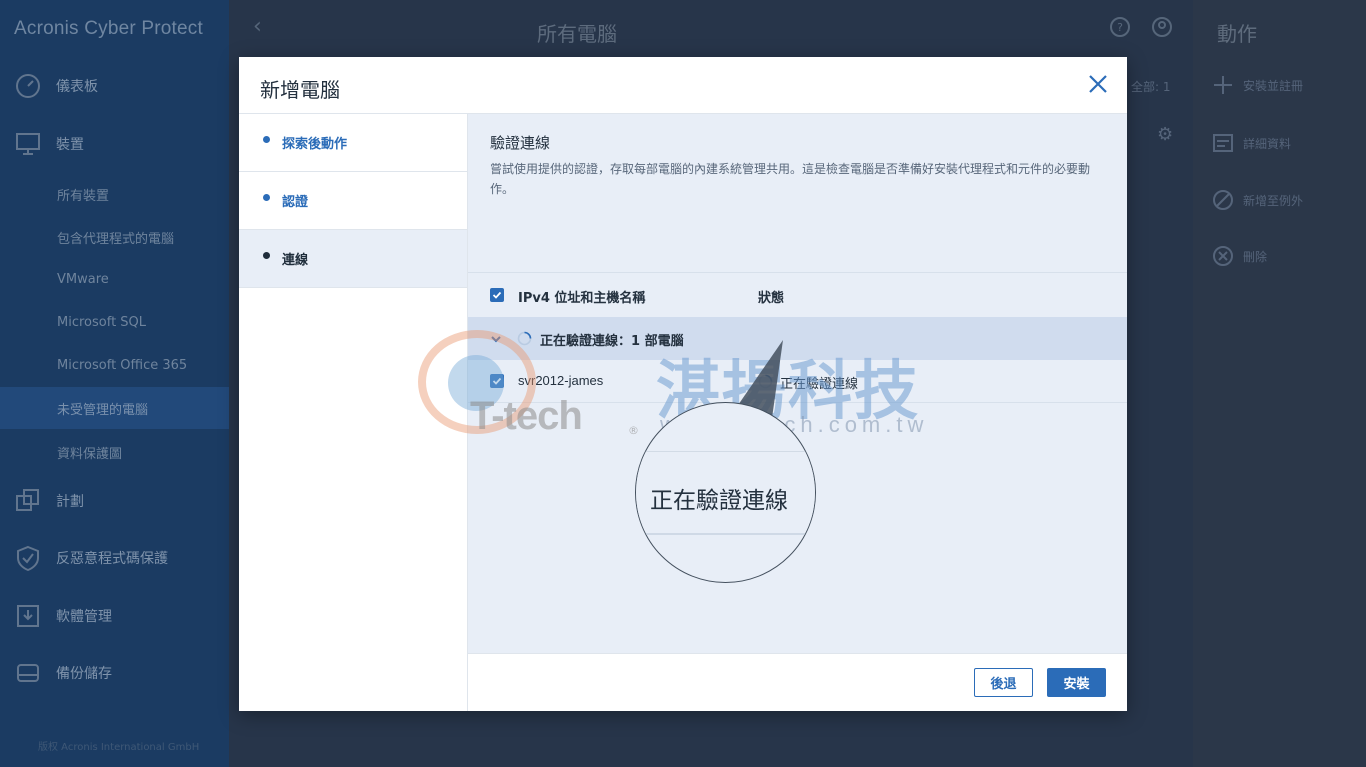 The height and width of the screenshot is (767, 1366). What do you see at coordinates (1223, 85) in the screenshot?
I see `plus-icon` at bounding box center [1223, 85].